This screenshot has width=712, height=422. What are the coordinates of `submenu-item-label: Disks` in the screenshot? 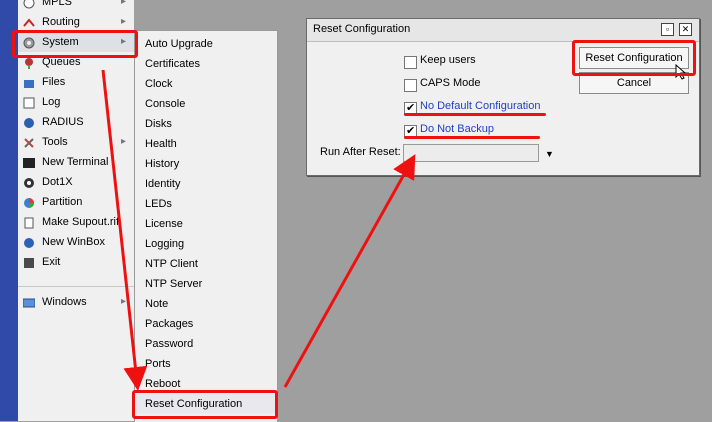 It's located at (158, 124).